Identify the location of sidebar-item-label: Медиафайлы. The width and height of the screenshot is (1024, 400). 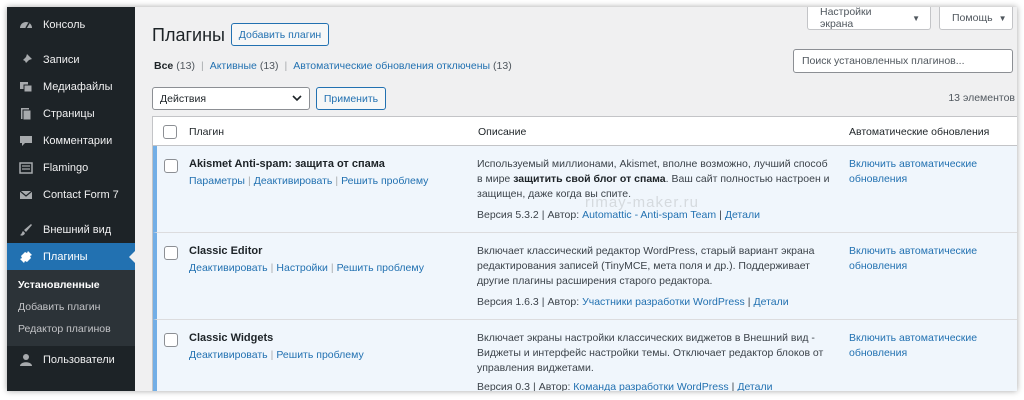
(78, 86).